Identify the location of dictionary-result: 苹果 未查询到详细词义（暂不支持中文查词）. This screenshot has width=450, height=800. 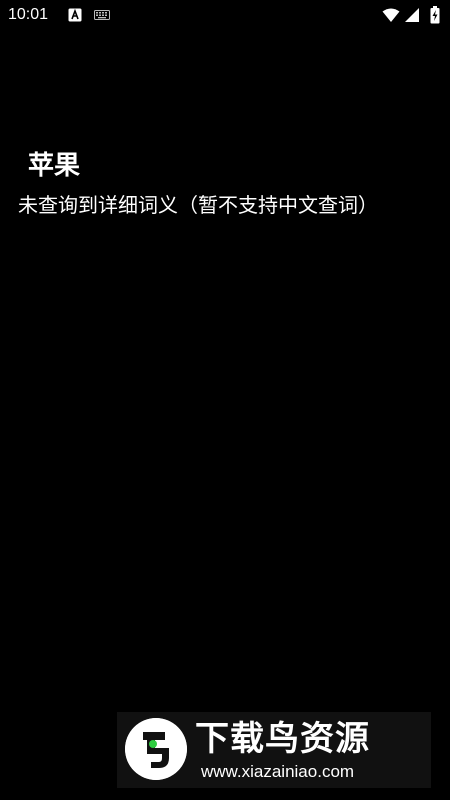
(223, 181).